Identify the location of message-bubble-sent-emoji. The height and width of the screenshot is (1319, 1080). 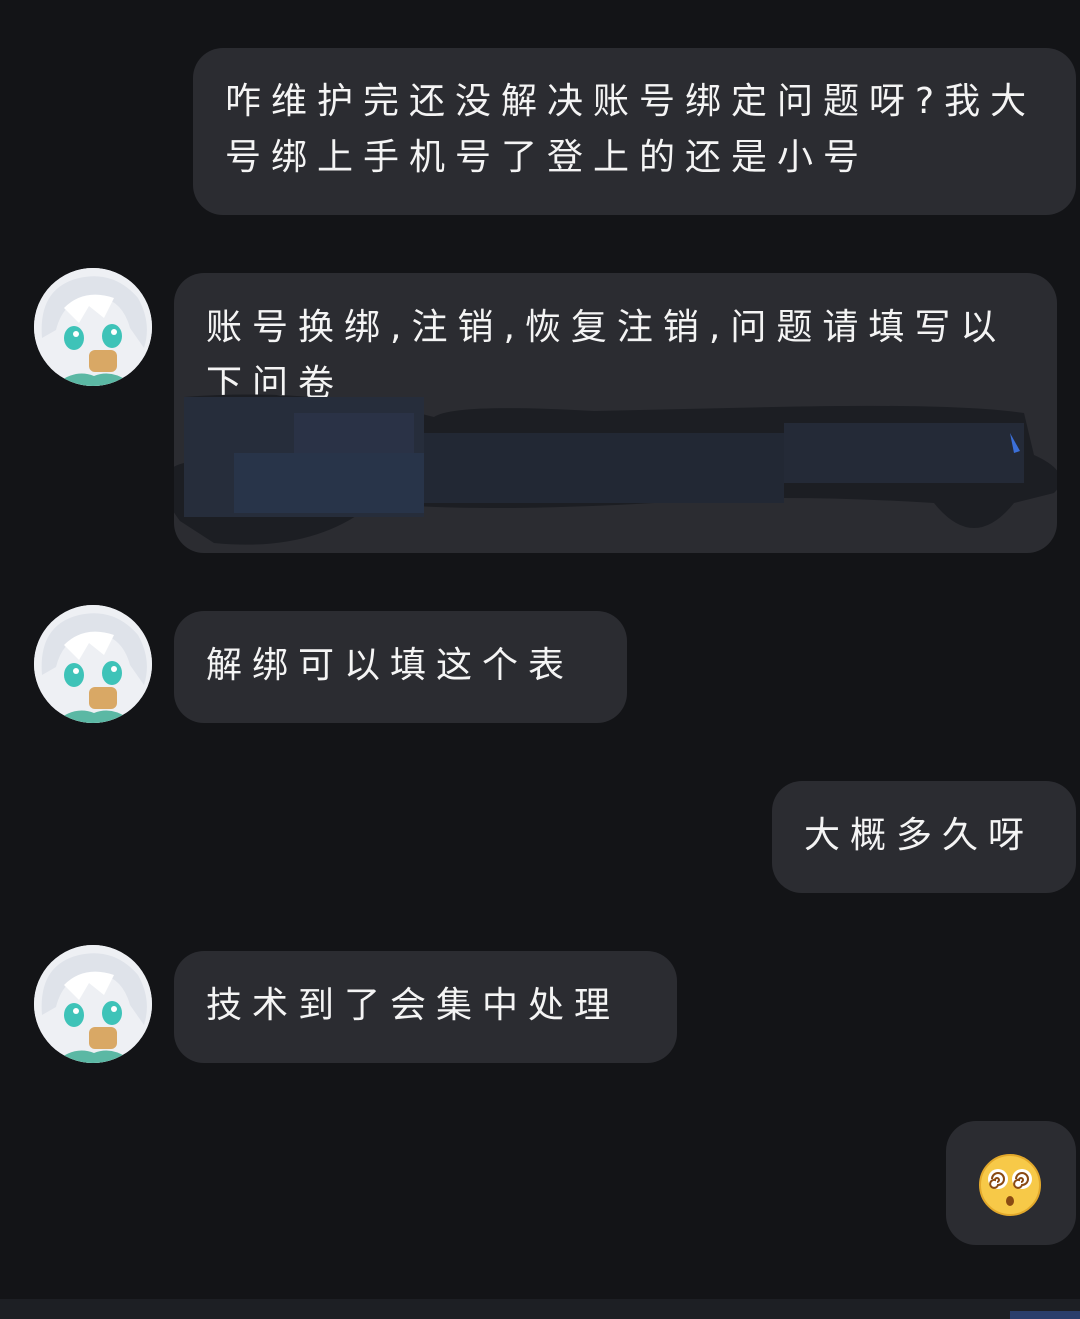
(1011, 1183).